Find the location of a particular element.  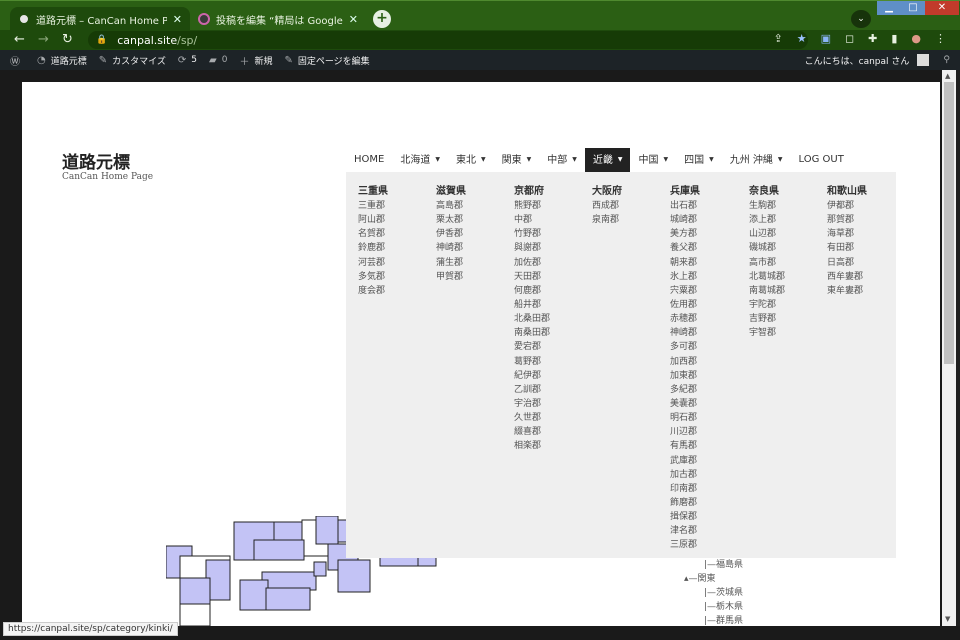

county-link: 加佐郡 is located at coordinates (532, 263).